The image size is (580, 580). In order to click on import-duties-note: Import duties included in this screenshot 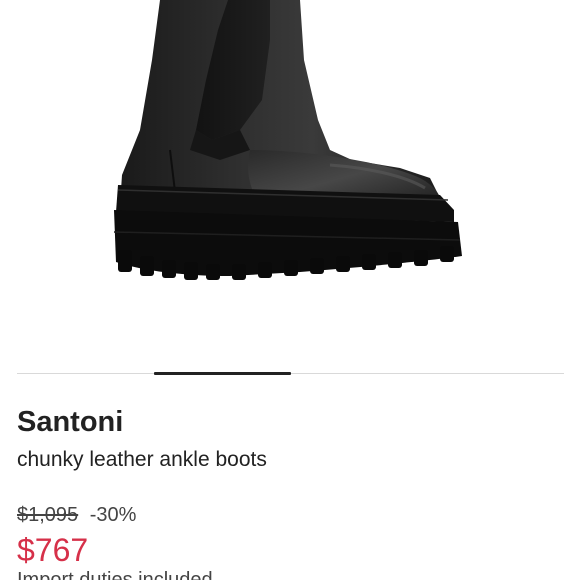, I will do `click(115, 574)`.